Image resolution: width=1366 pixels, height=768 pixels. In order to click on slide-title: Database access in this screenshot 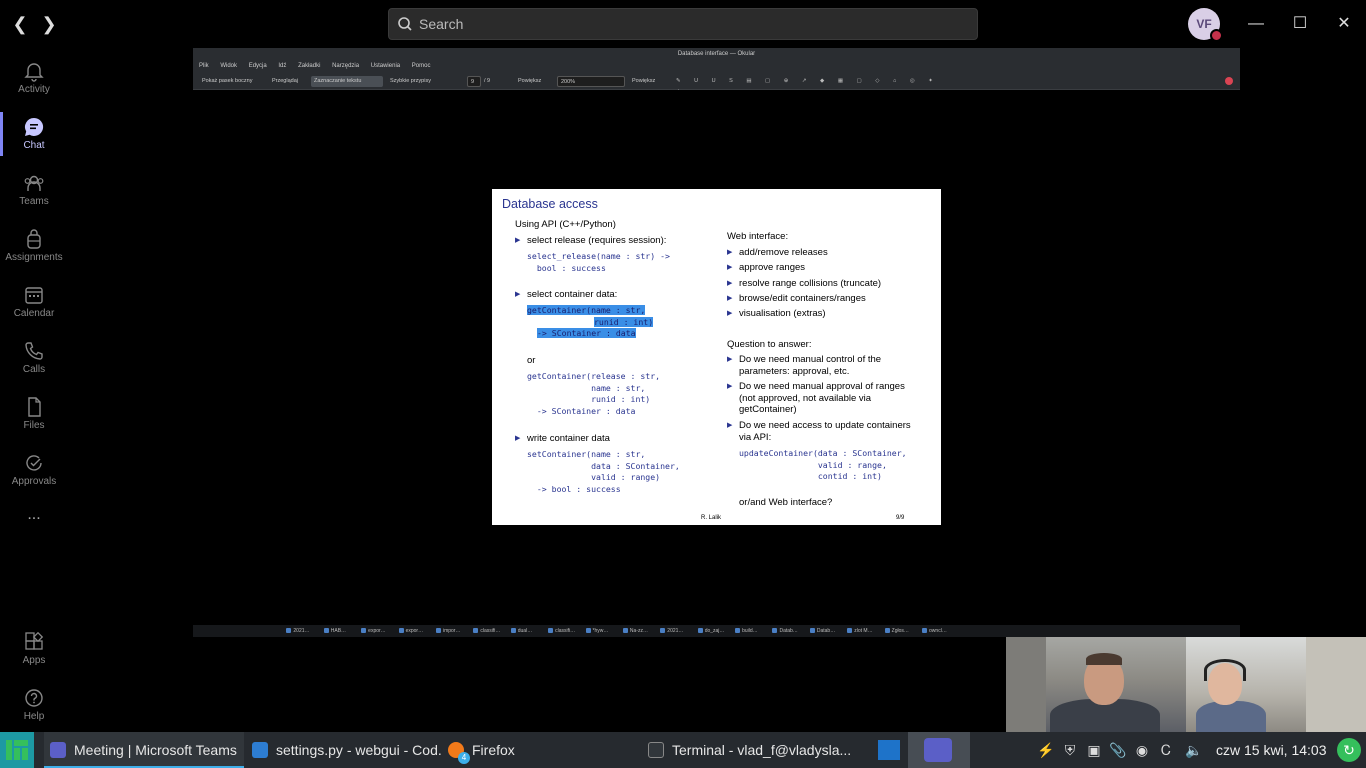, I will do `click(550, 204)`.